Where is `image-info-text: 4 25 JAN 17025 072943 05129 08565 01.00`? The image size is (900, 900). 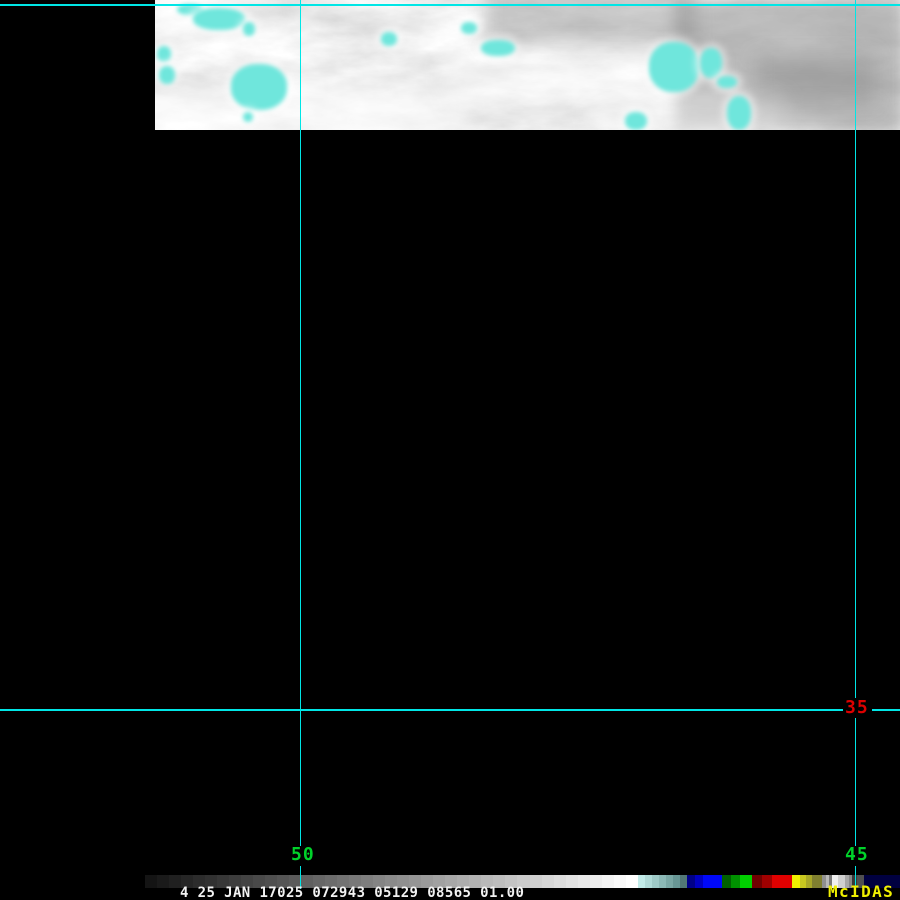
image-info-text: 4 25 JAN 17025 072943 05129 08565 01.00 is located at coordinates (352, 892).